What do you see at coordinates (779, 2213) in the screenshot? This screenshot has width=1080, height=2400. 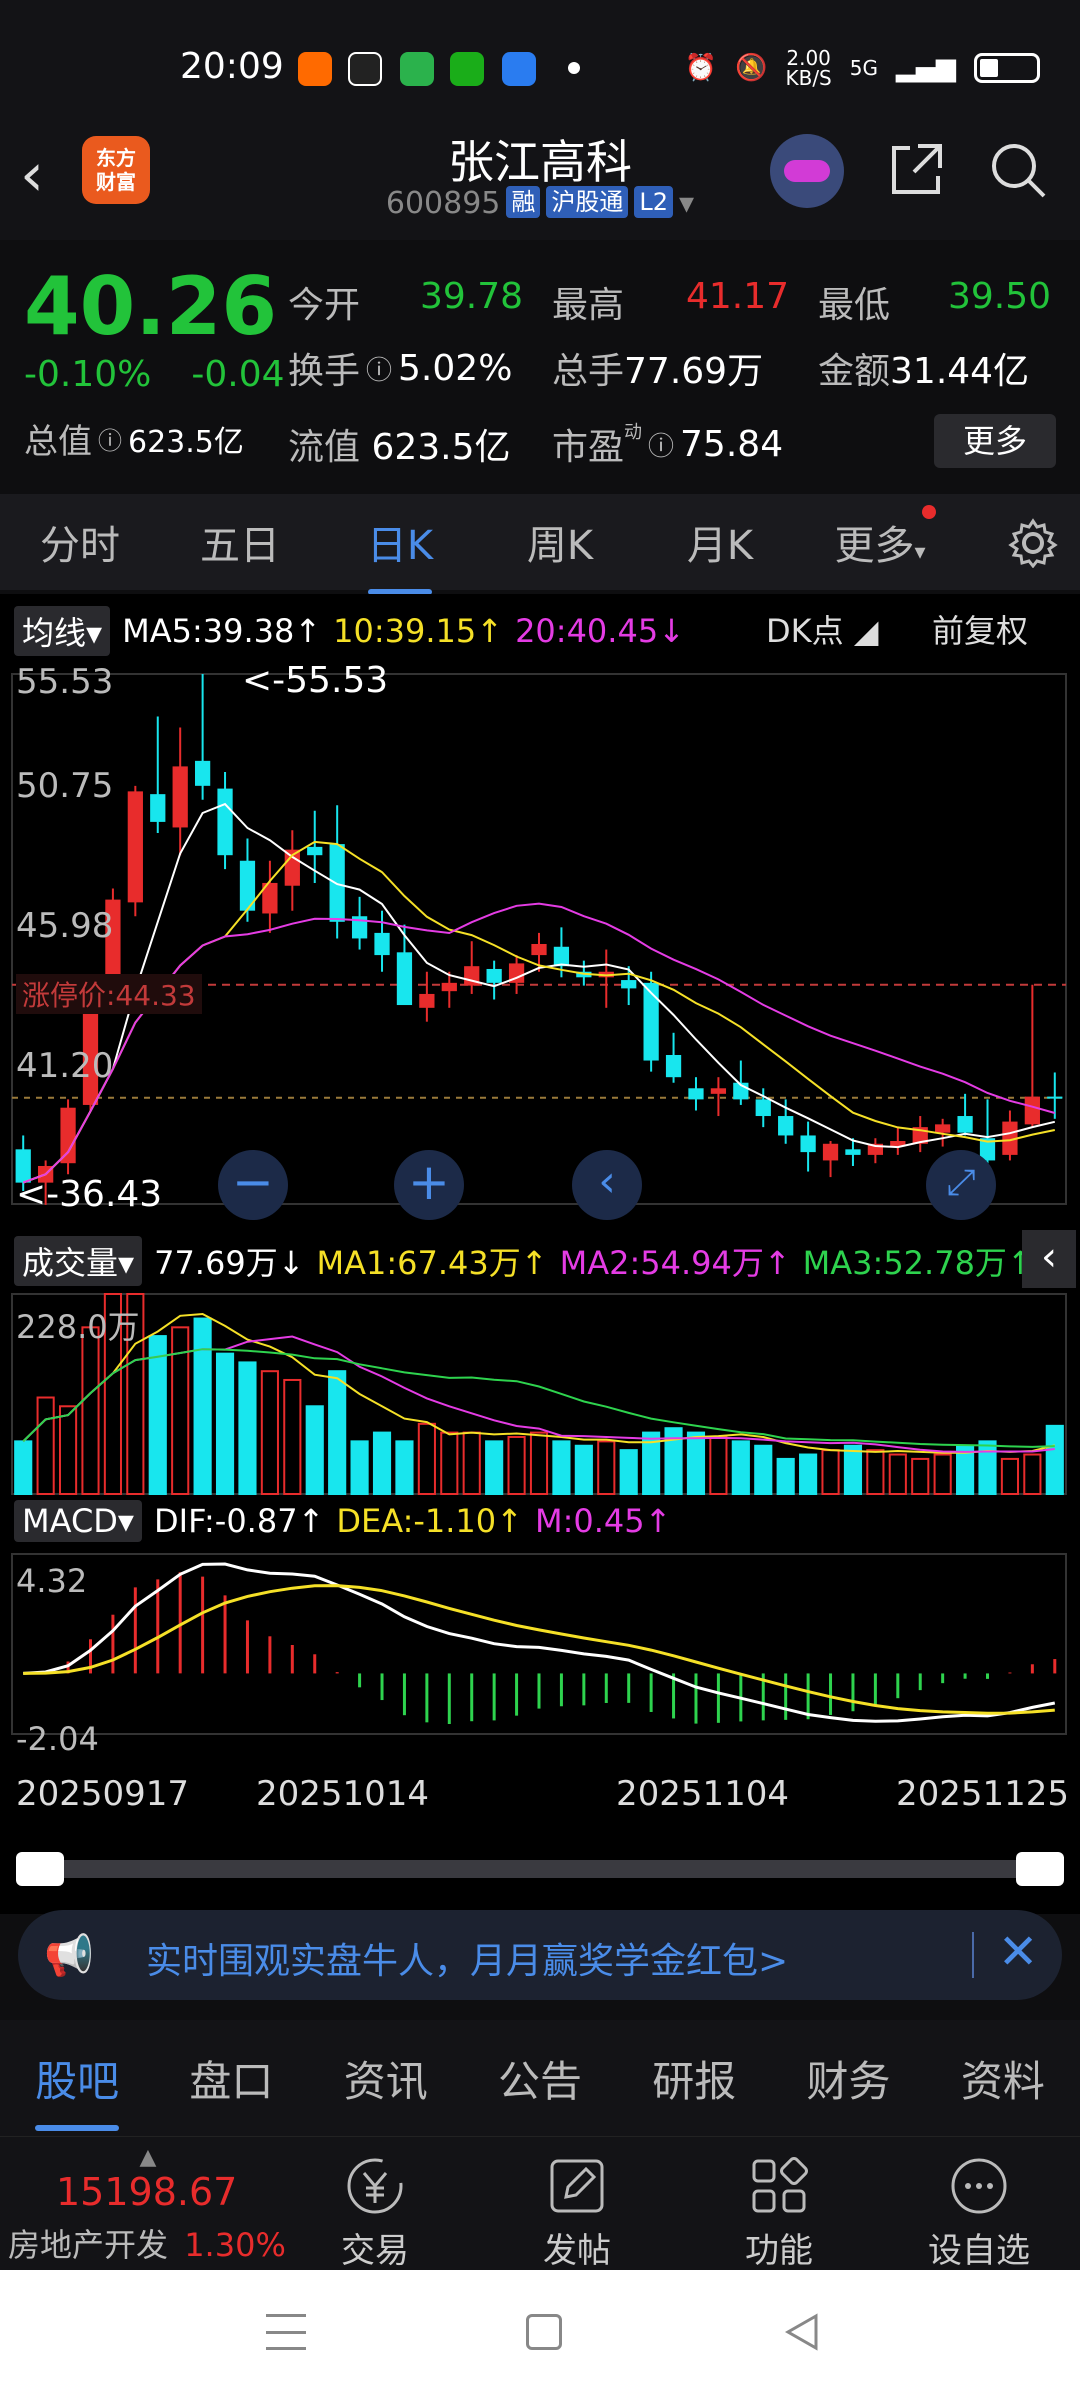 I see `functions-button: 功能` at bounding box center [779, 2213].